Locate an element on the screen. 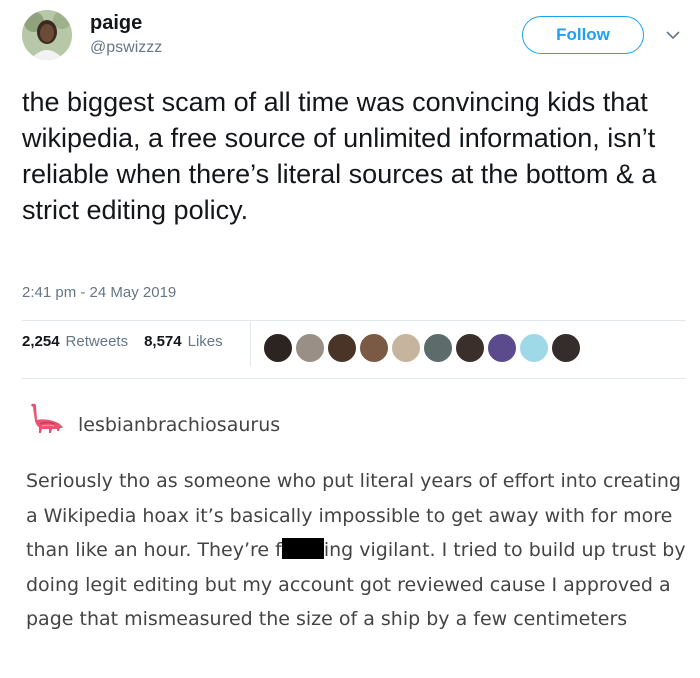  display-name: paige is located at coordinates (116, 23).